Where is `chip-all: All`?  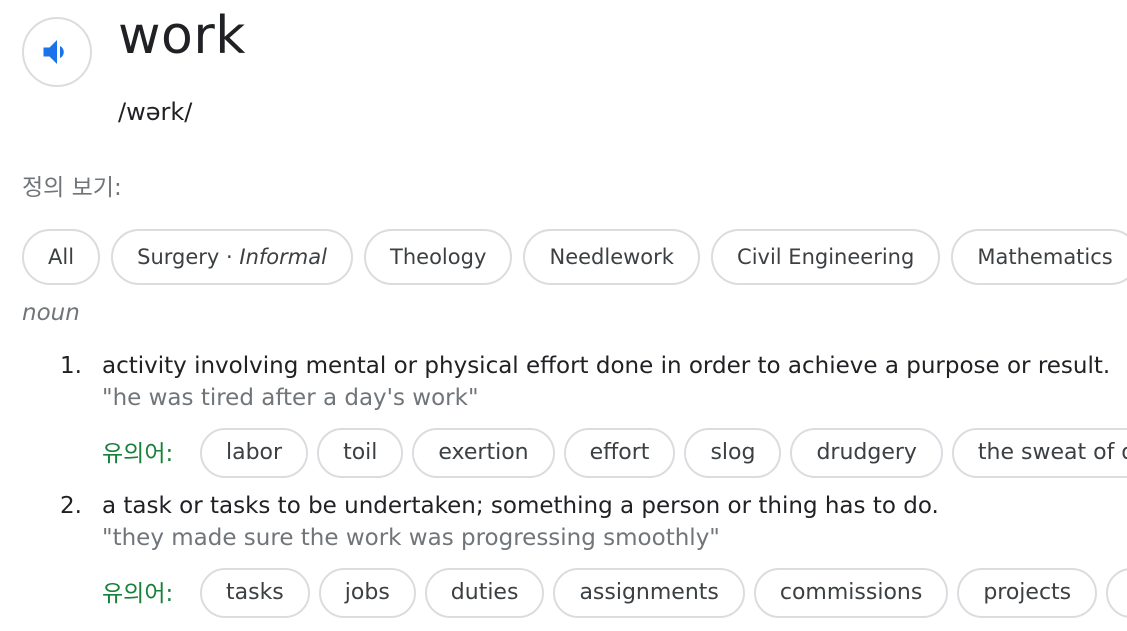 chip-all: All is located at coordinates (61, 257).